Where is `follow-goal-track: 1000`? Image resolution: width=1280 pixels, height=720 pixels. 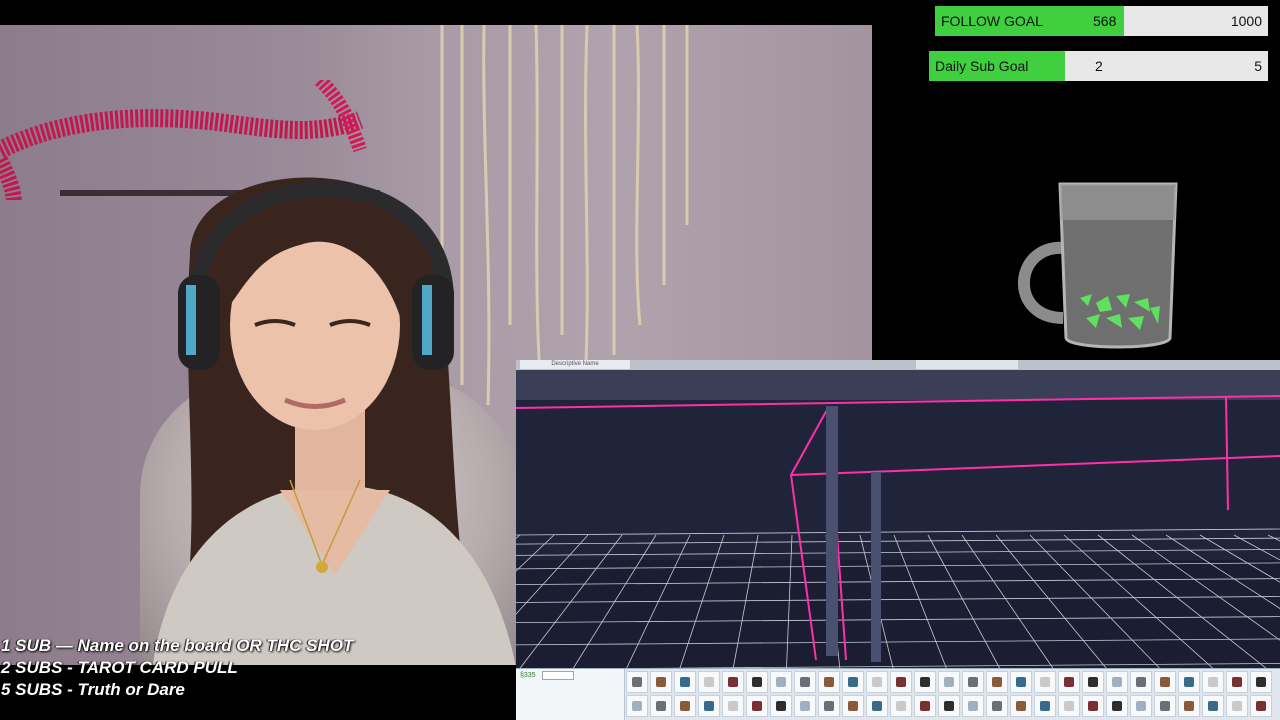
follow-goal-track: 1000 is located at coordinates (1196, 21).